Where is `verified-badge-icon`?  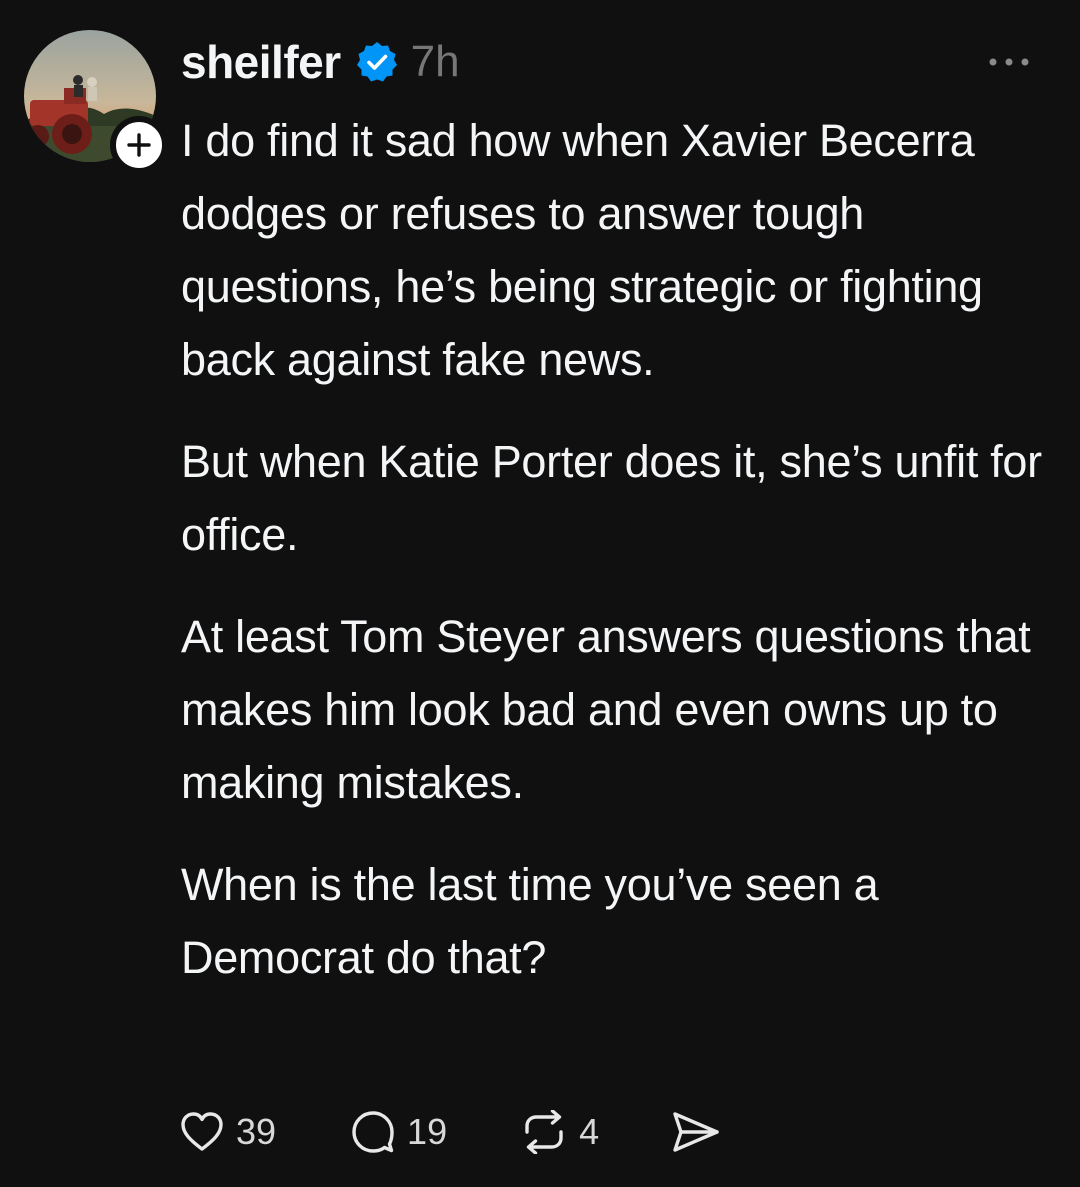
verified-badge-icon is located at coordinates (376, 62).